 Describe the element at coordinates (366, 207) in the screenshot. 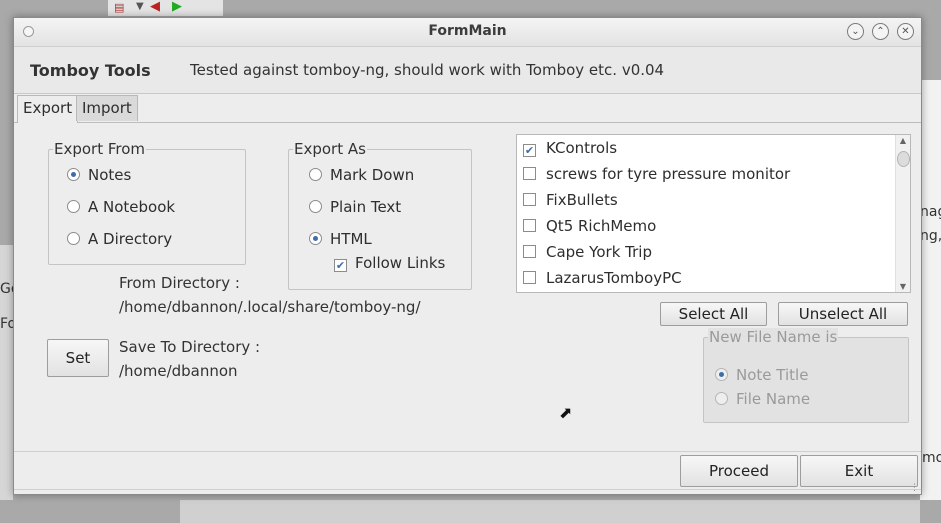

I see `radio-label: Plain Text` at that location.